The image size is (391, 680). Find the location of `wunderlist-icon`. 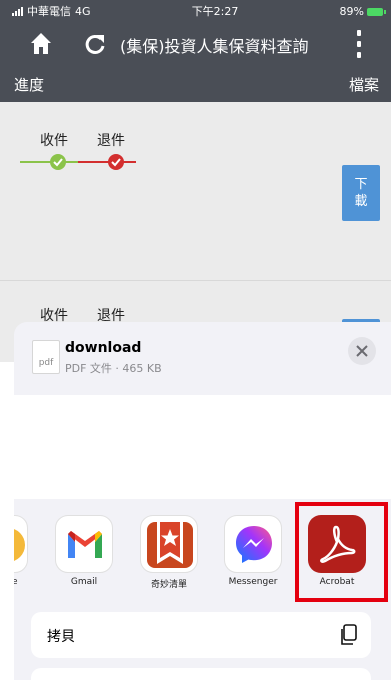

wunderlist-icon is located at coordinates (169, 544).